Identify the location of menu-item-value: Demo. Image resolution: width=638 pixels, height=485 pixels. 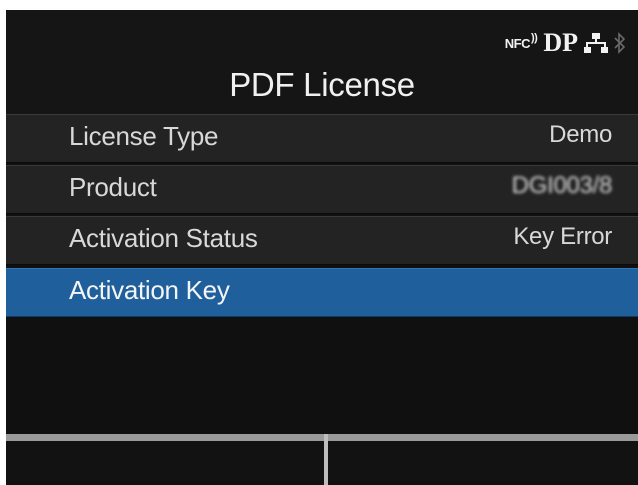
(580, 134).